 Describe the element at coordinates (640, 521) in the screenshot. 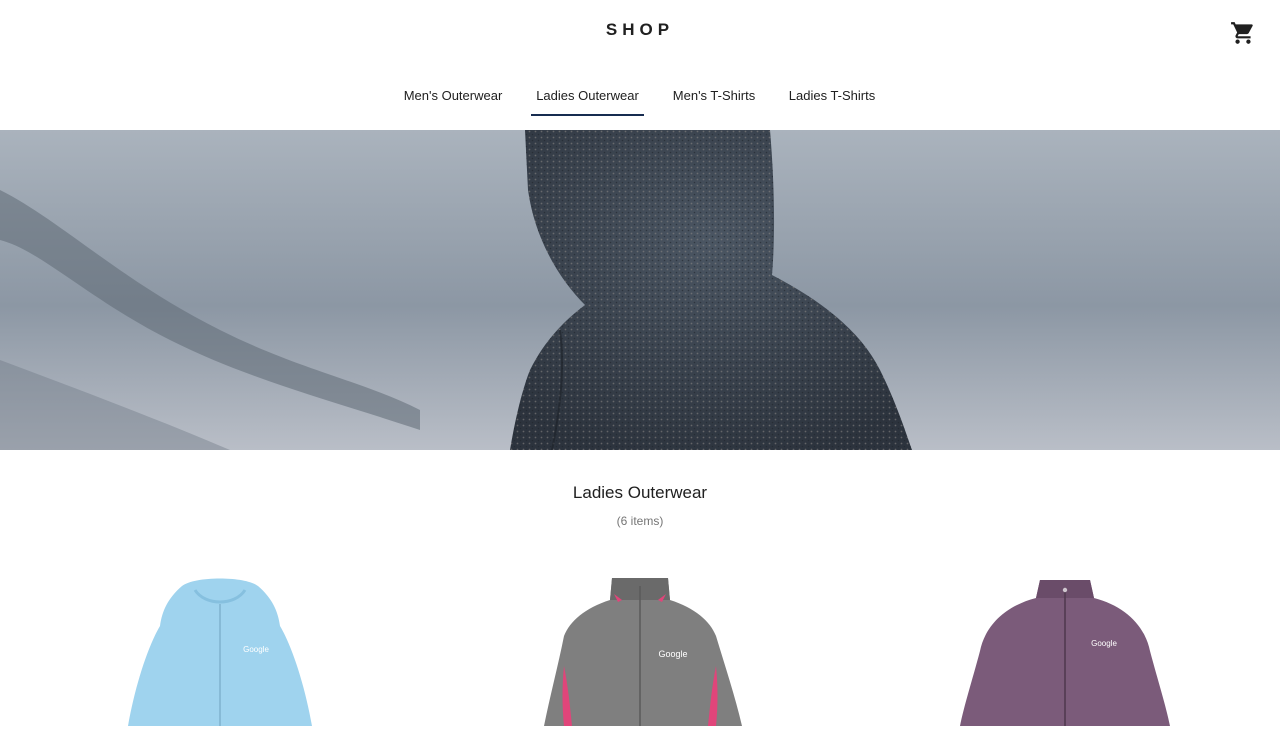

I see `category-item-count: (6 items)` at that location.